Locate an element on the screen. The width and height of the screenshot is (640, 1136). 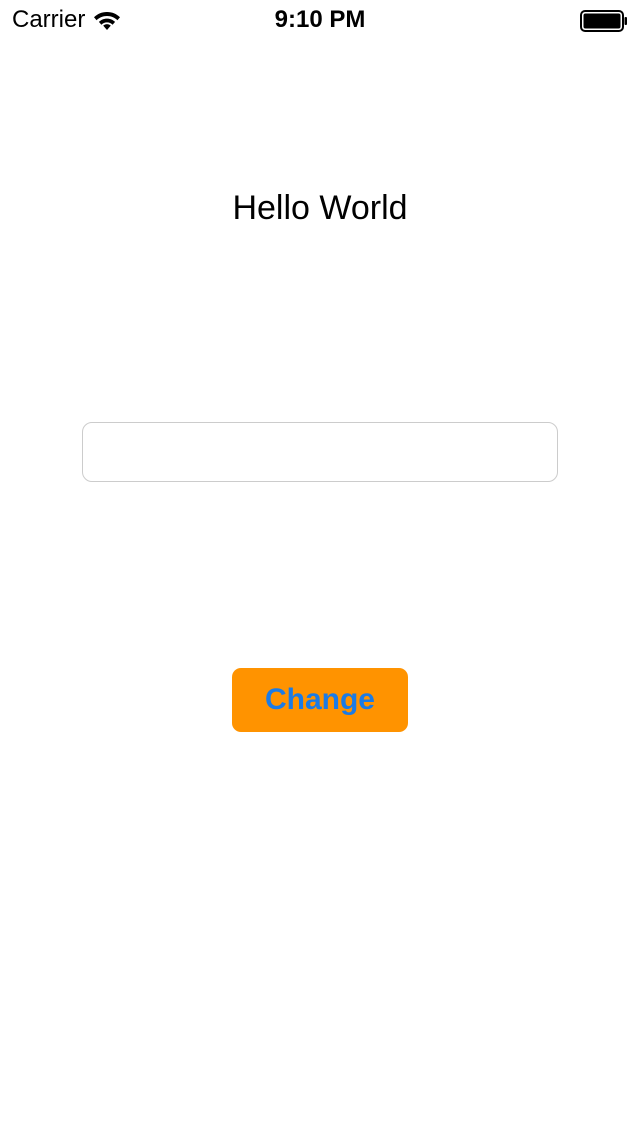
status-bar: Carrier 9:10 PM is located at coordinates (320, 20).